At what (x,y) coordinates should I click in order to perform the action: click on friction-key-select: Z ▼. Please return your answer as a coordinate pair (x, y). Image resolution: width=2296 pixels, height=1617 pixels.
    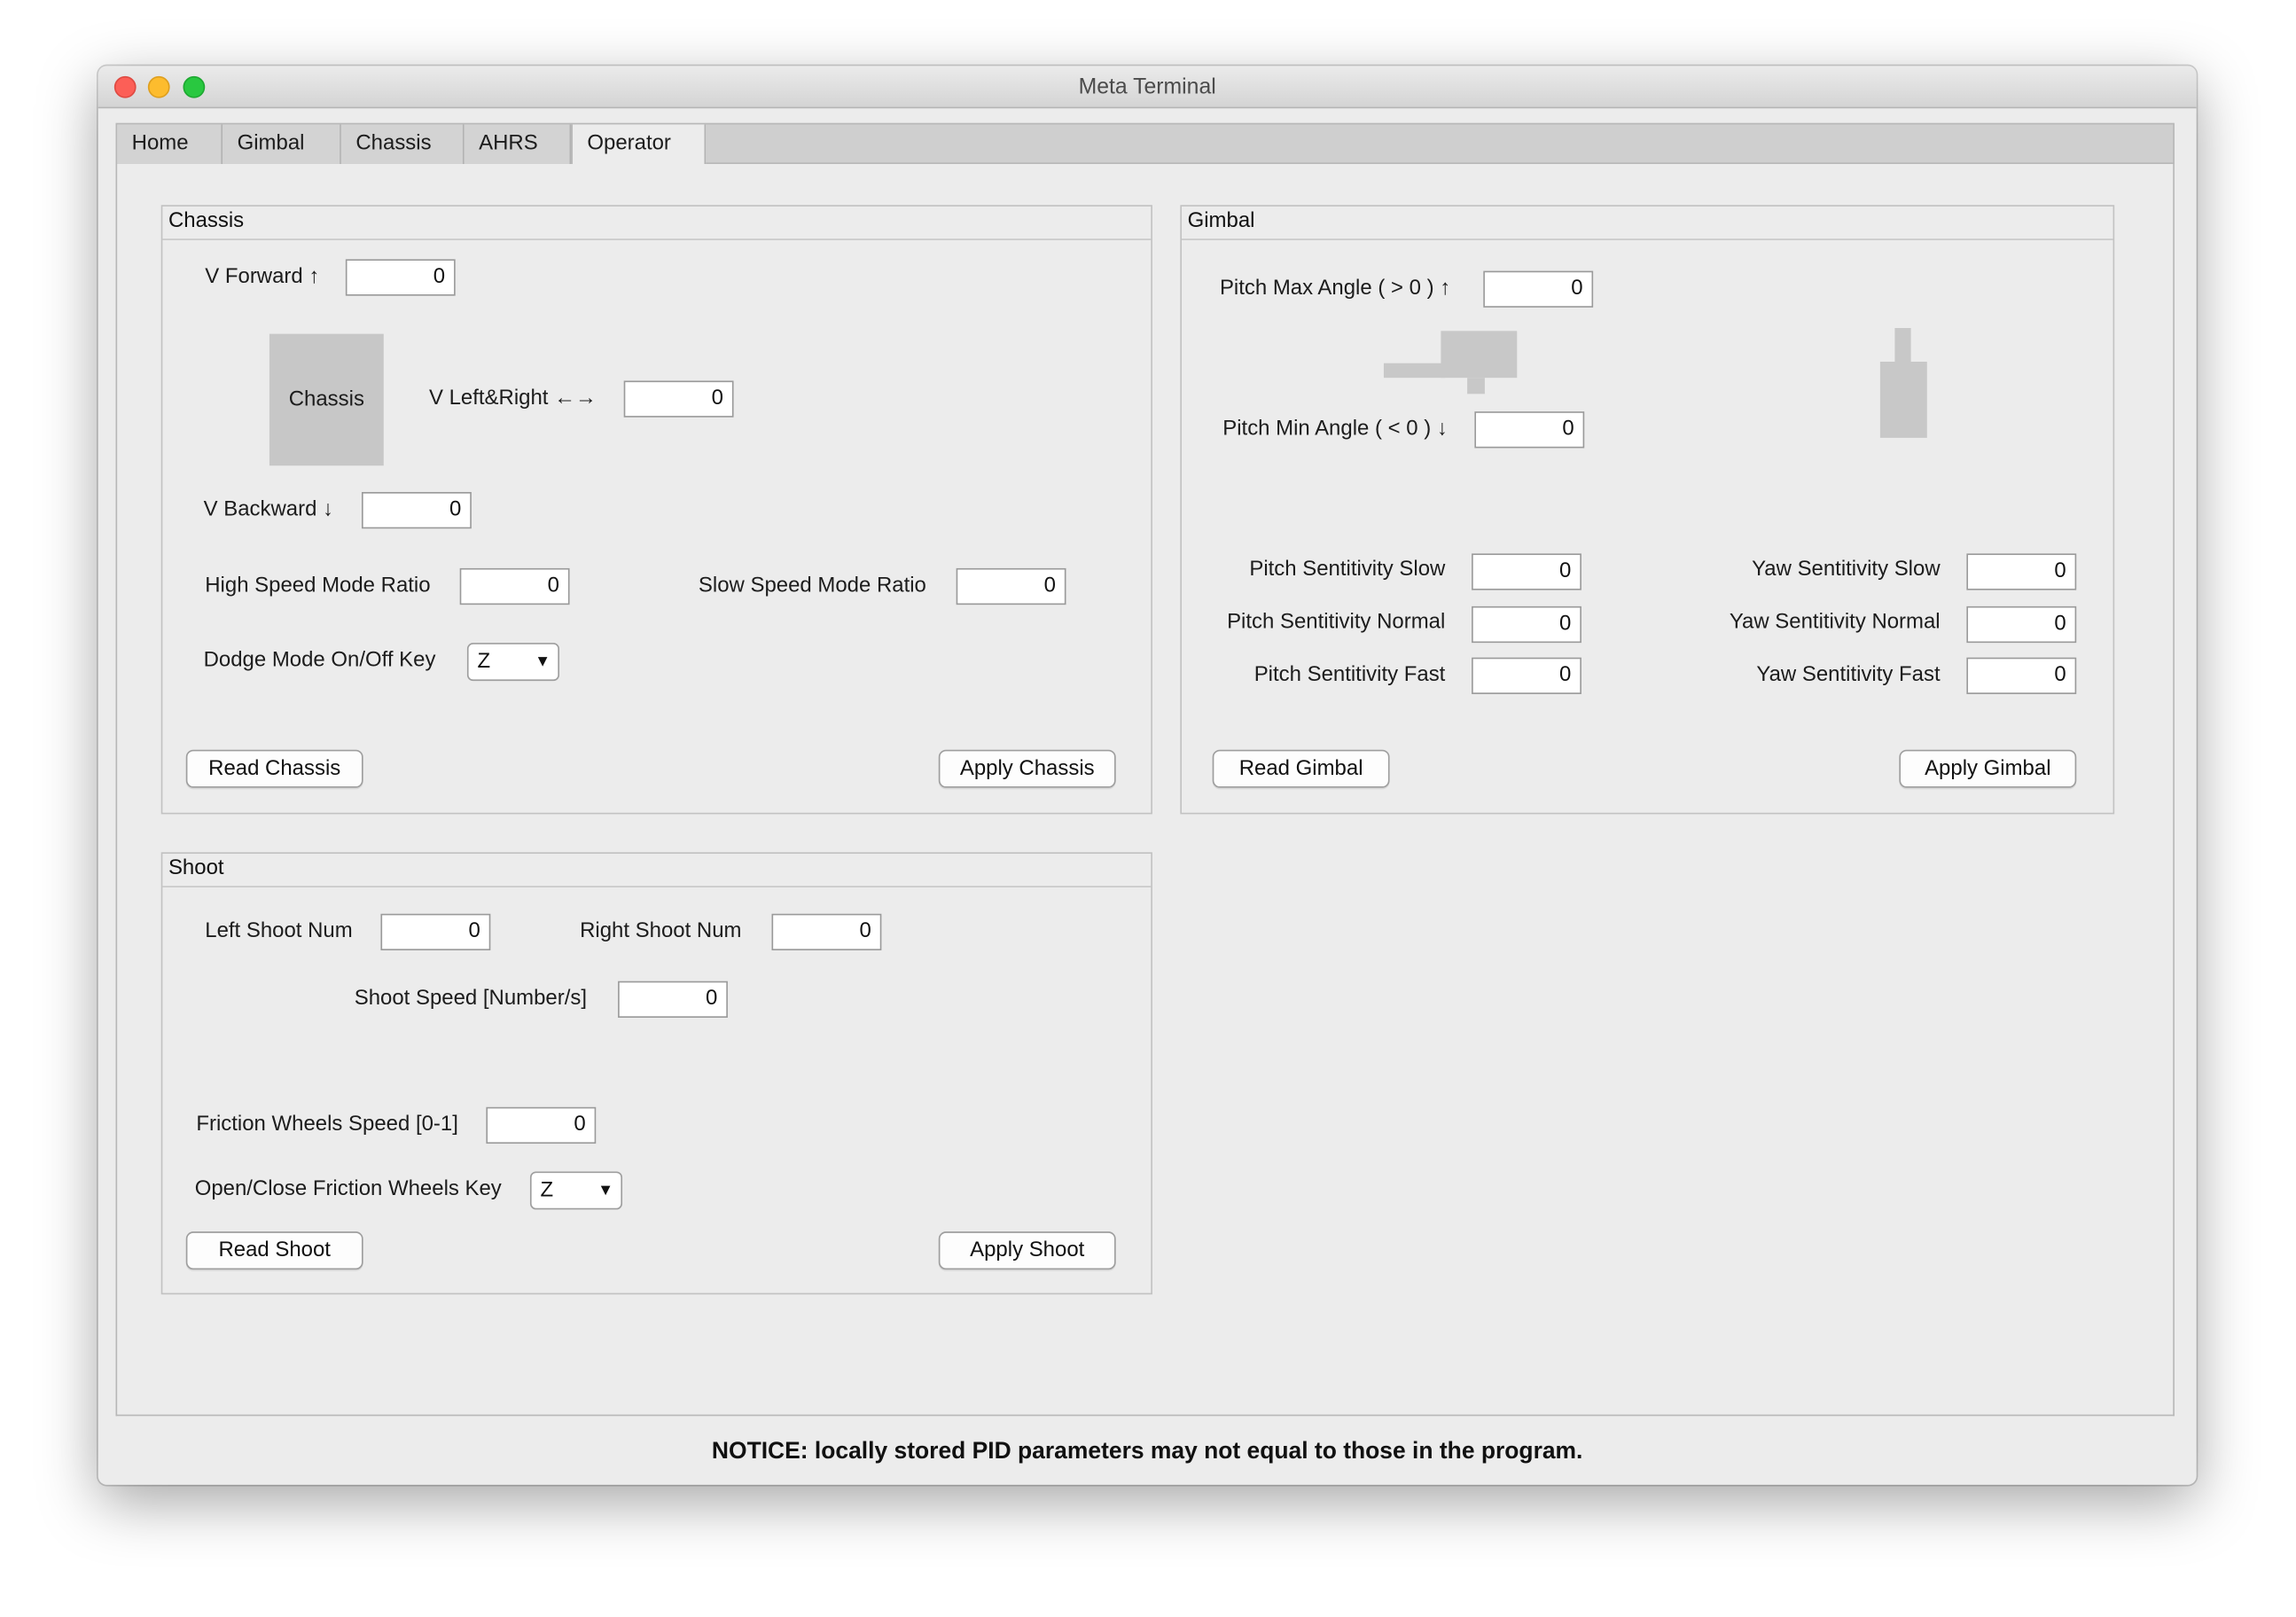
    Looking at the image, I should click on (576, 1190).